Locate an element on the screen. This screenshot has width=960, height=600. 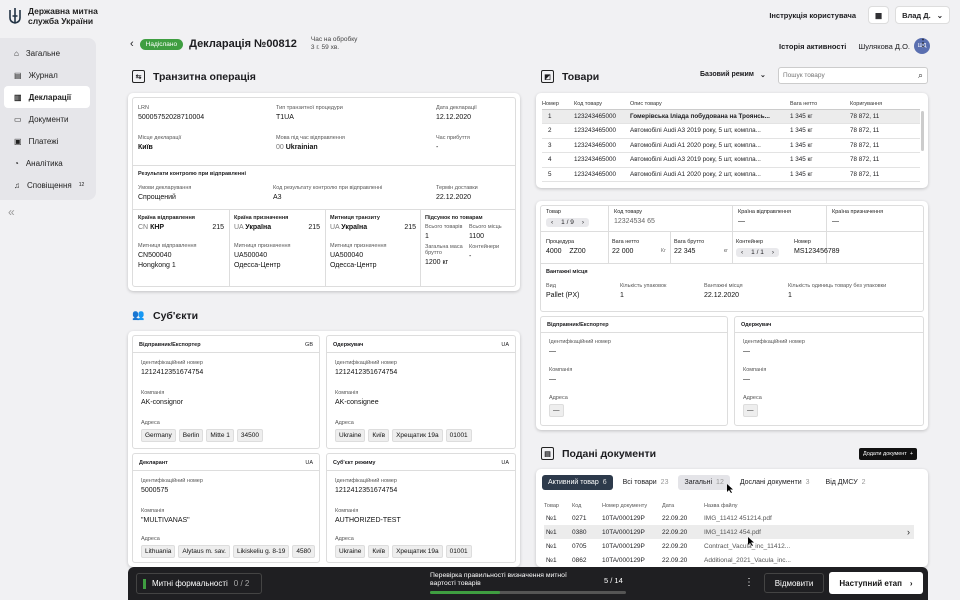
goods-search-input is located at coordinates (843, 75).